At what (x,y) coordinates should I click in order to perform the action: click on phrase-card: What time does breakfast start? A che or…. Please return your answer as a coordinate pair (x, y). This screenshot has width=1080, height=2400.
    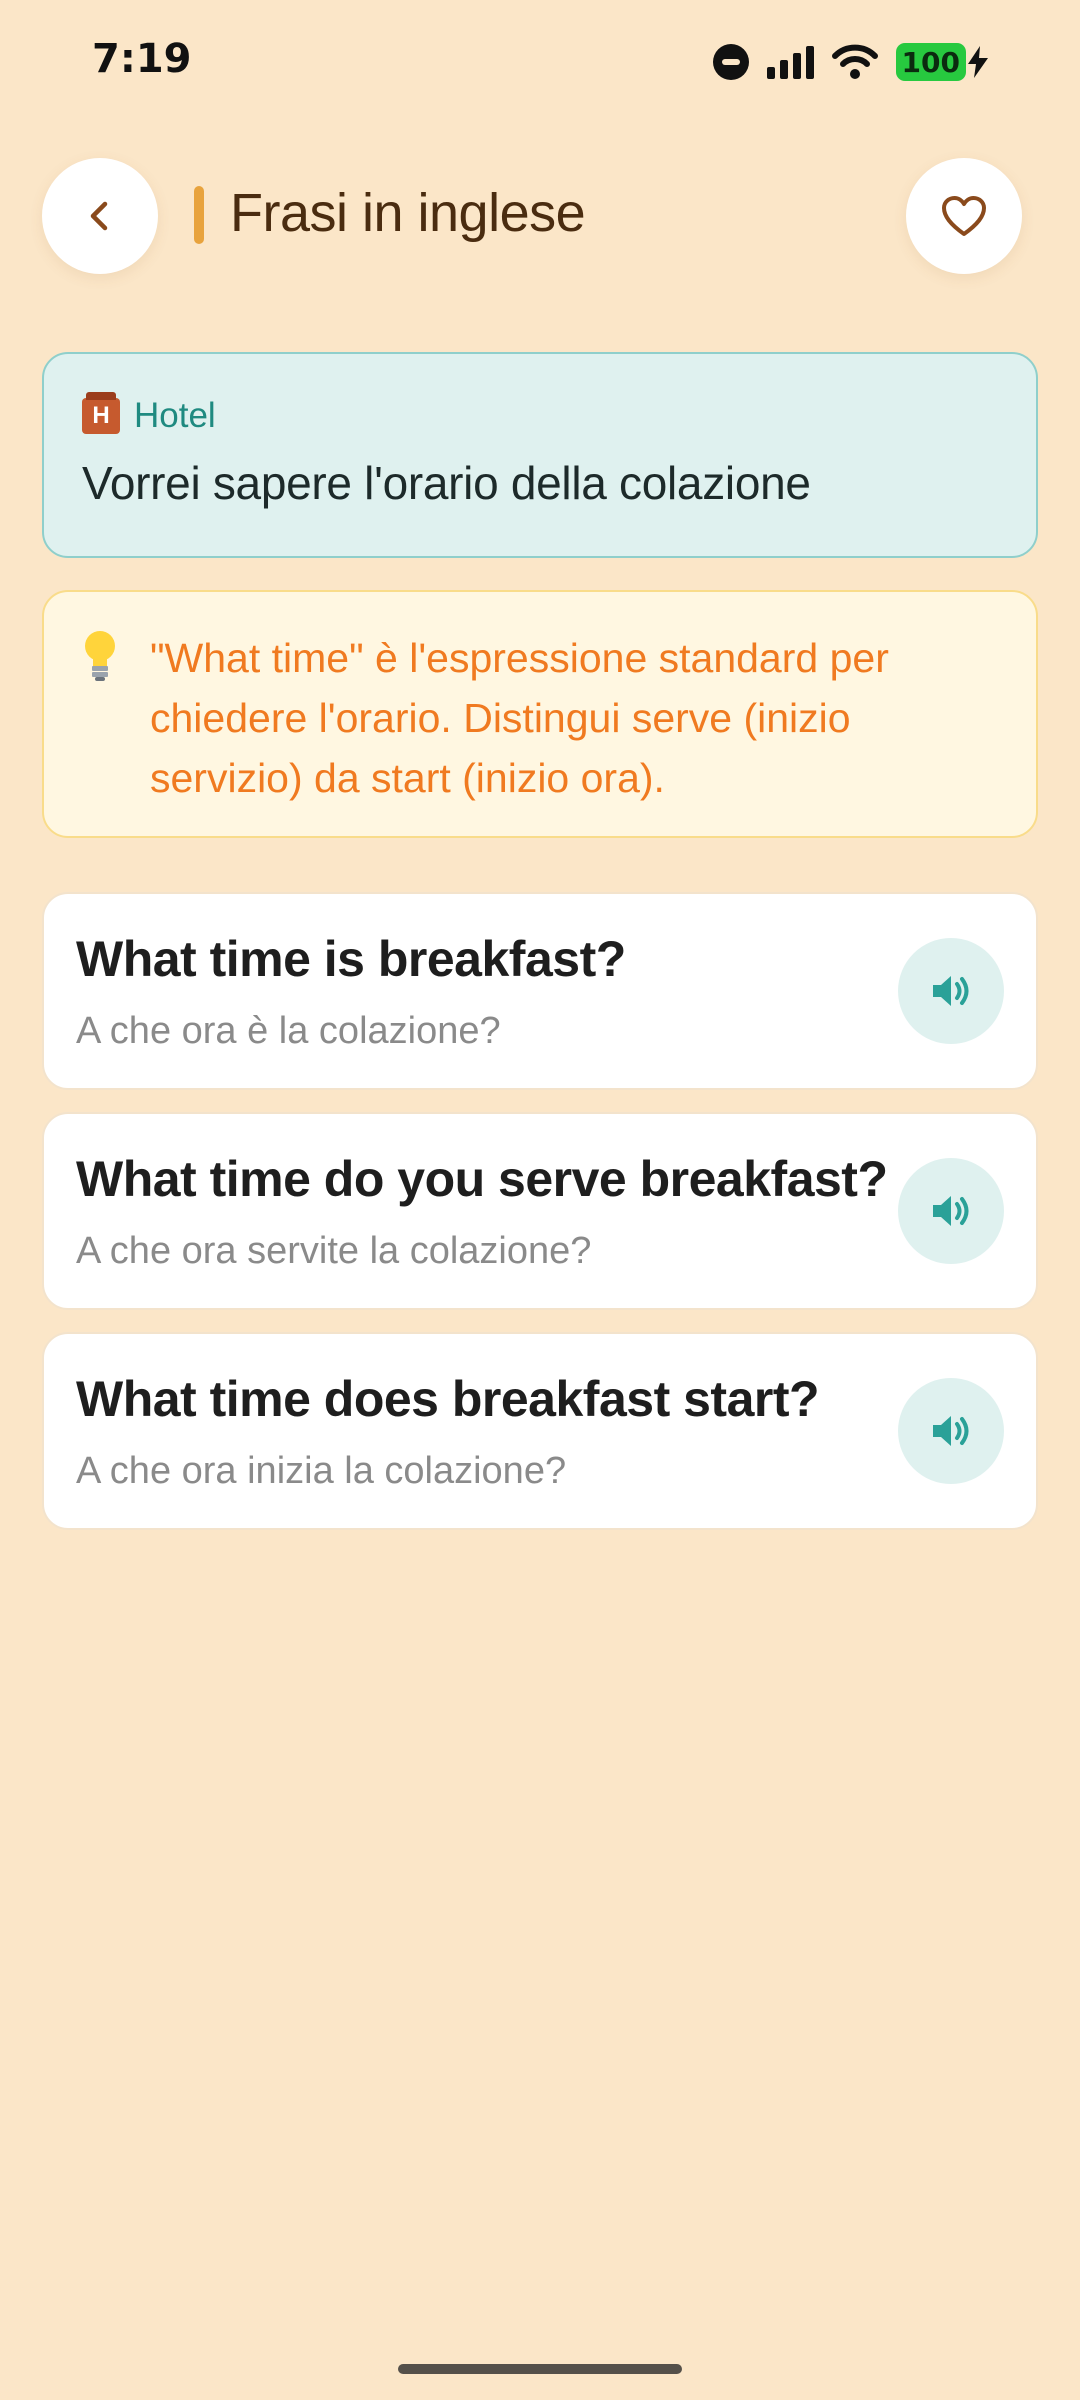
    Looking at the image, I should click on (540, 1431).